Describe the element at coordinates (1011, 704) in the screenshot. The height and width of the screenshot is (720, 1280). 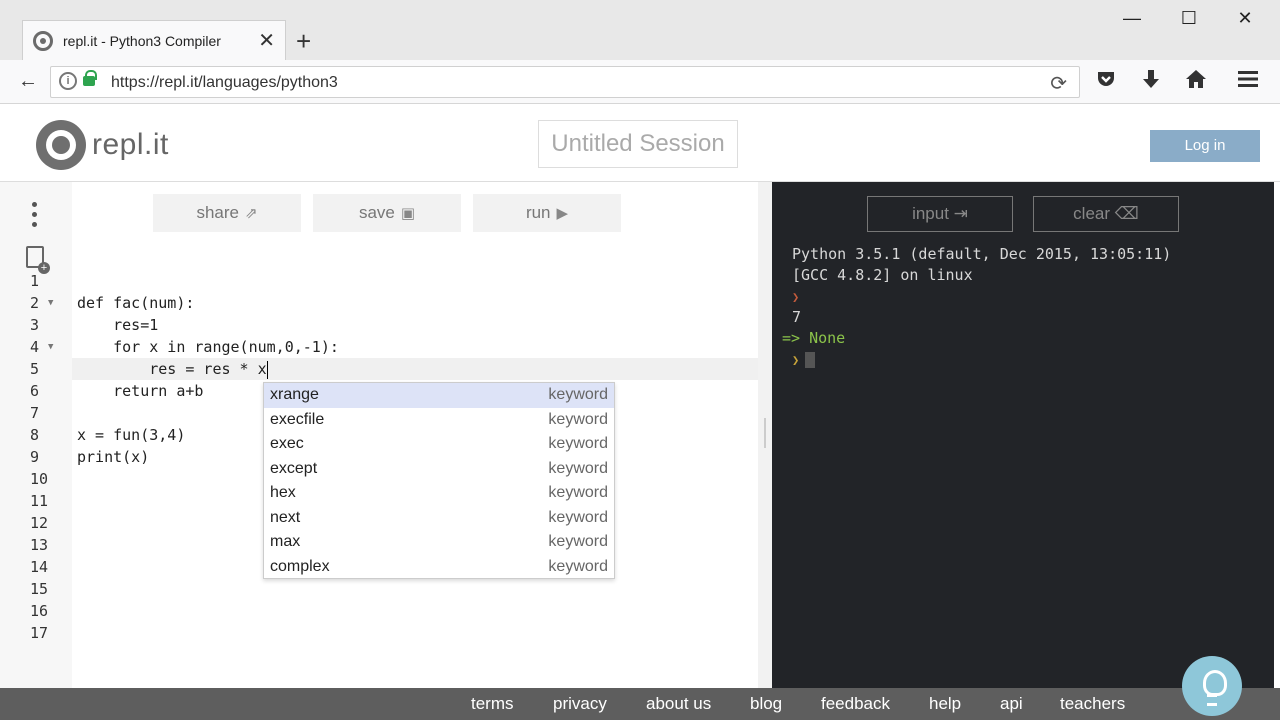
I see `footer-link-api: api` at that location.